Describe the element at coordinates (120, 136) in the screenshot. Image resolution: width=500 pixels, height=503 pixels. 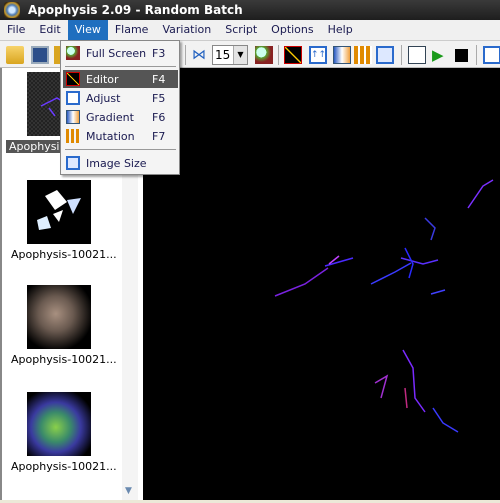
I see `menu-item-mutation: Mutation F7` at that location.